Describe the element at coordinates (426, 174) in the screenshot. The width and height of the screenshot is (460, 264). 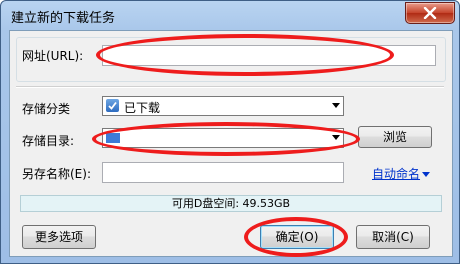
I see `dropdown-arrow-icon` at that location.